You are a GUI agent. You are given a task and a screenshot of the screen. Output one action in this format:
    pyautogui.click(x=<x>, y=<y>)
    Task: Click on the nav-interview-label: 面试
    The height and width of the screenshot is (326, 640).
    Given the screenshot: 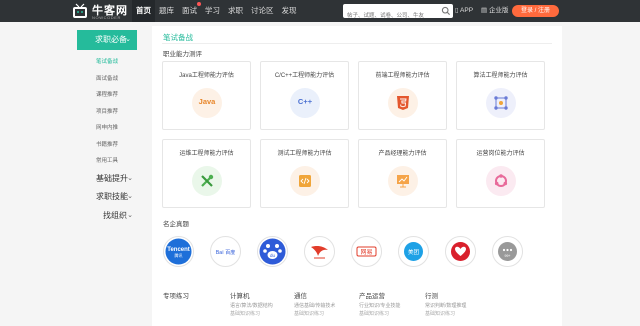 What is the action you would take?
    pyautogui.click(x=189, y=10)
    